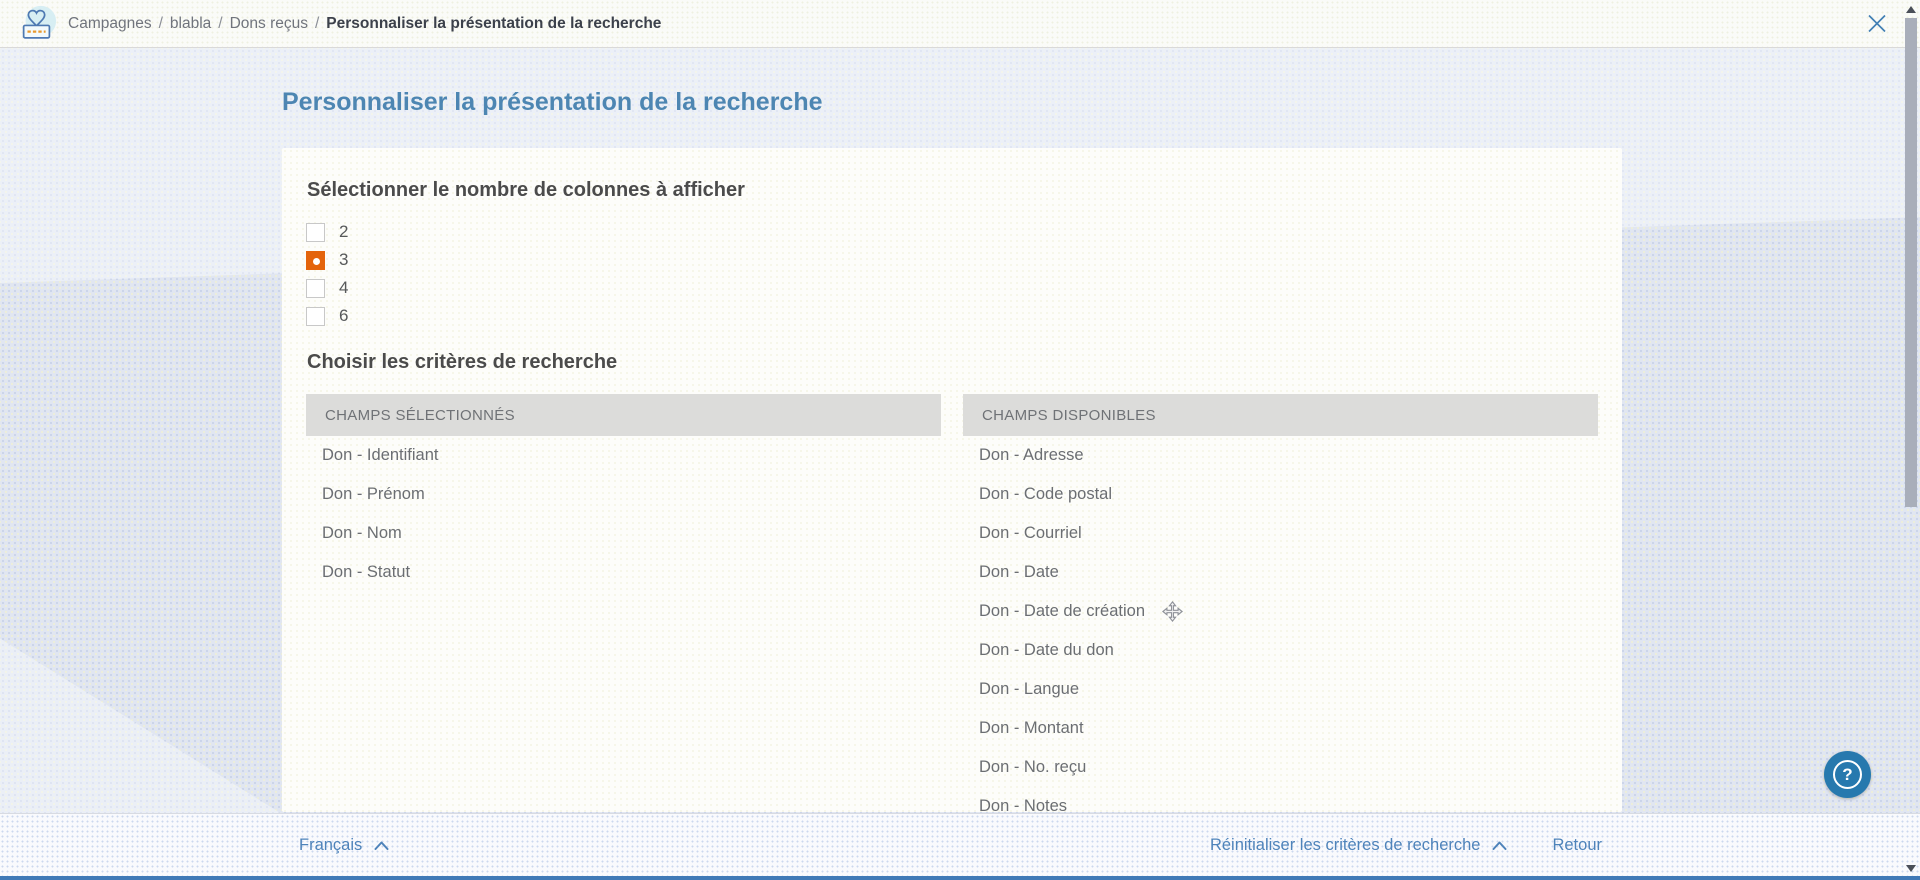 This screenshot has width=1920, height=880. I want to click on scrollbar-thumb, so click(1911, 262).